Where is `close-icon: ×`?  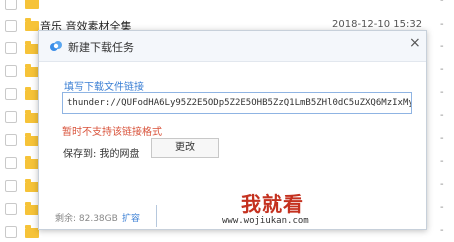 close-icon: × is located at coordinates (415, 43).